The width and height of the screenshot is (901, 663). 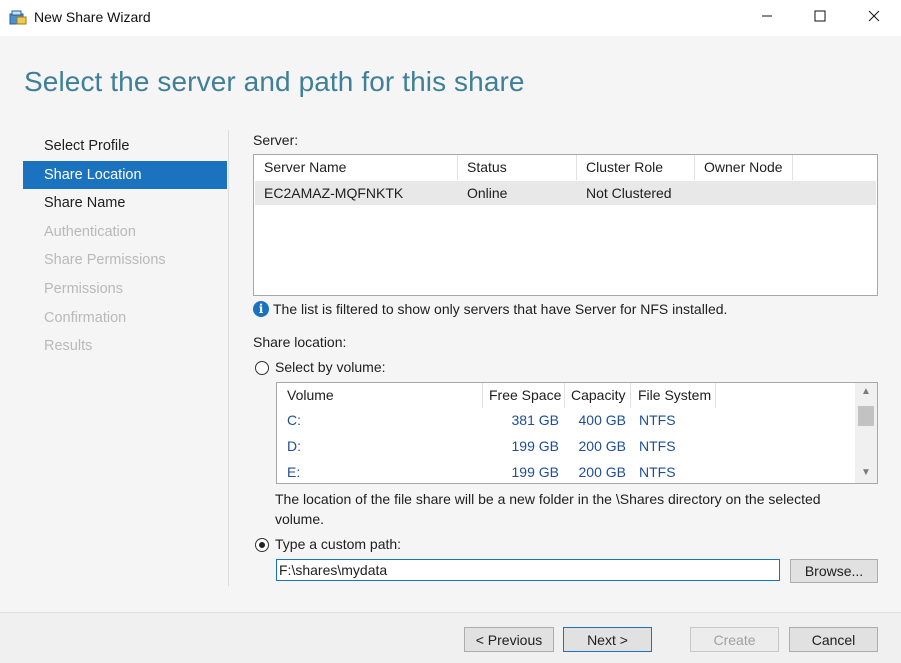 What do you see at coordinates (300, 342) in the screenshot?
I see `share-location-label: Share location:` at bounding box center [300, 342].